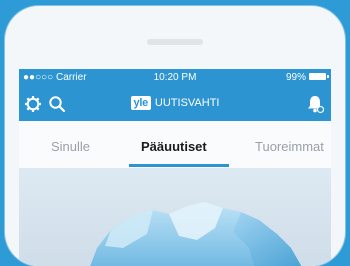 The width and height of the screenshot is (350, 266). Describe the element at coordinates (140, 103) in the screenshot. I see `yle-logo-badge: yle` at that location.